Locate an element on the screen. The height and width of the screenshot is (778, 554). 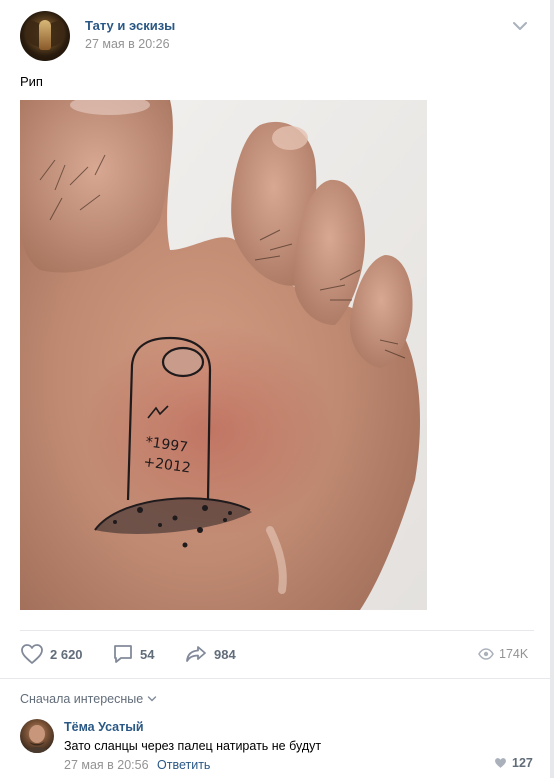
share-icon is located at coordinates (196, 654).